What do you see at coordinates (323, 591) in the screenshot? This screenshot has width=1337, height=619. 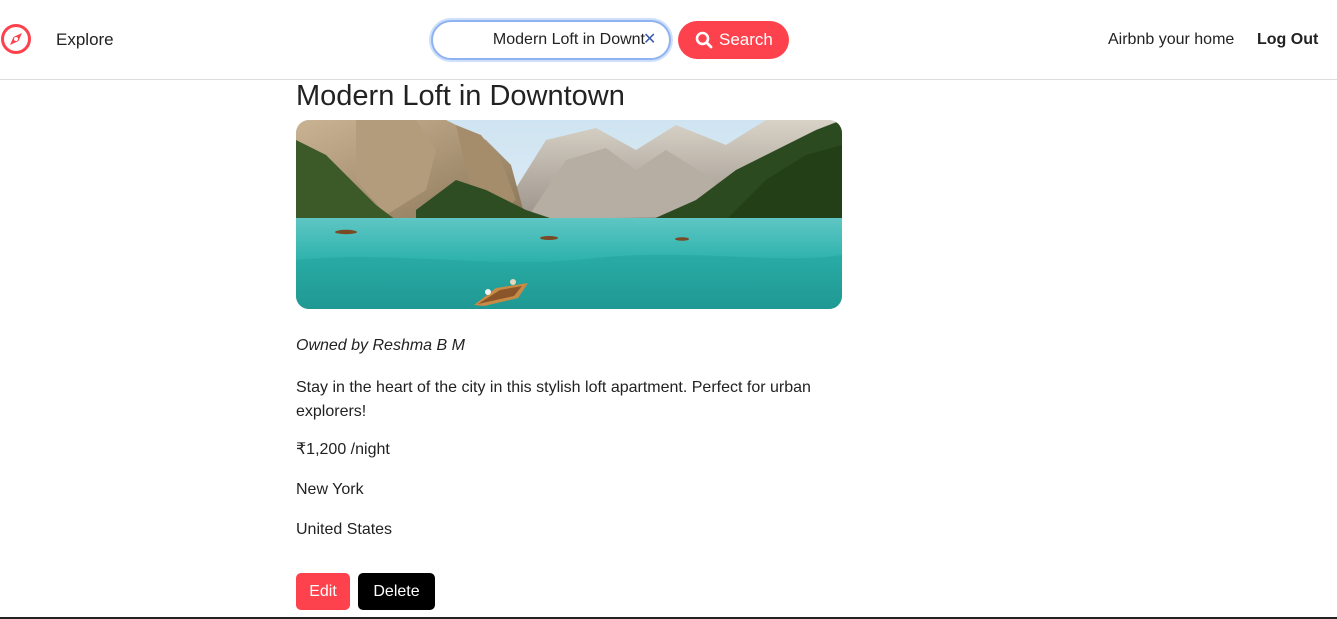 I see `edit-button: Edit` at bounding box center [323, 591].